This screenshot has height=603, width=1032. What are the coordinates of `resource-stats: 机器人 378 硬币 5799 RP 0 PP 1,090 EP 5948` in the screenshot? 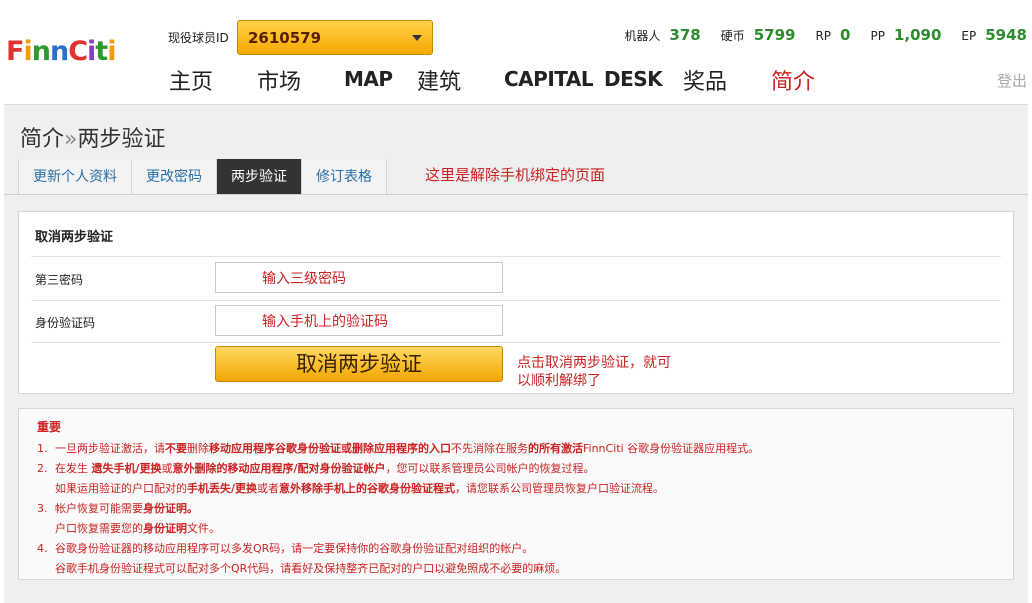 It's located at (815, 35).